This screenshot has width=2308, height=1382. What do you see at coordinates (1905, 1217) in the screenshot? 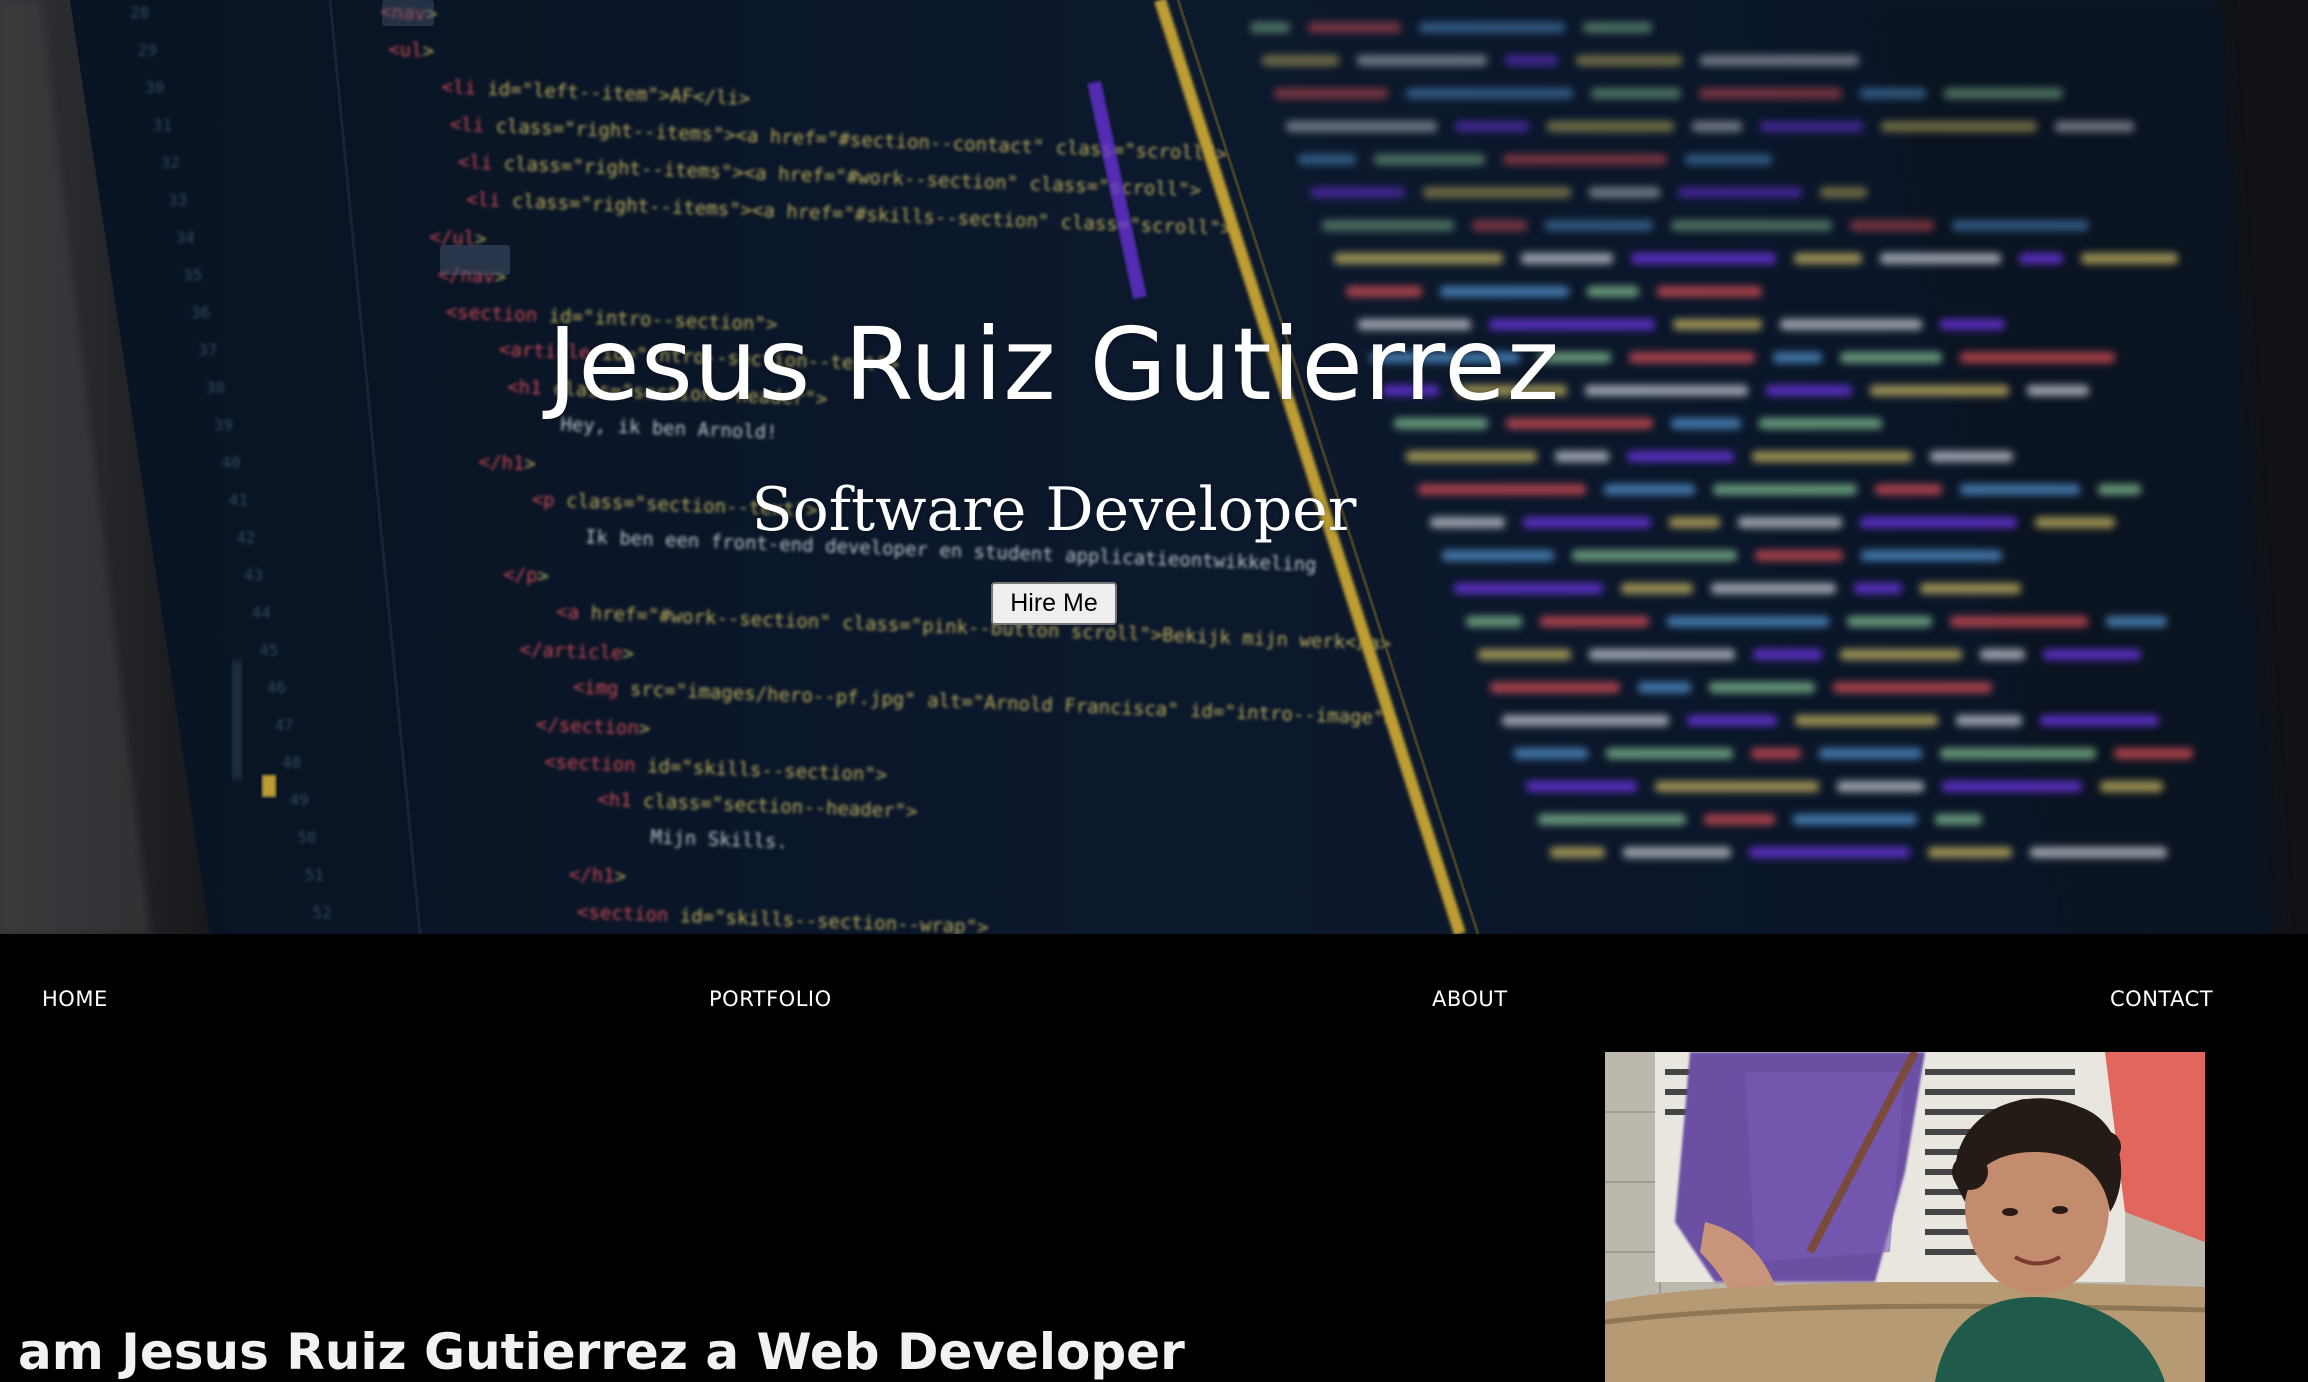
I see `profile-photo` at bounding box center [1905, 1217].